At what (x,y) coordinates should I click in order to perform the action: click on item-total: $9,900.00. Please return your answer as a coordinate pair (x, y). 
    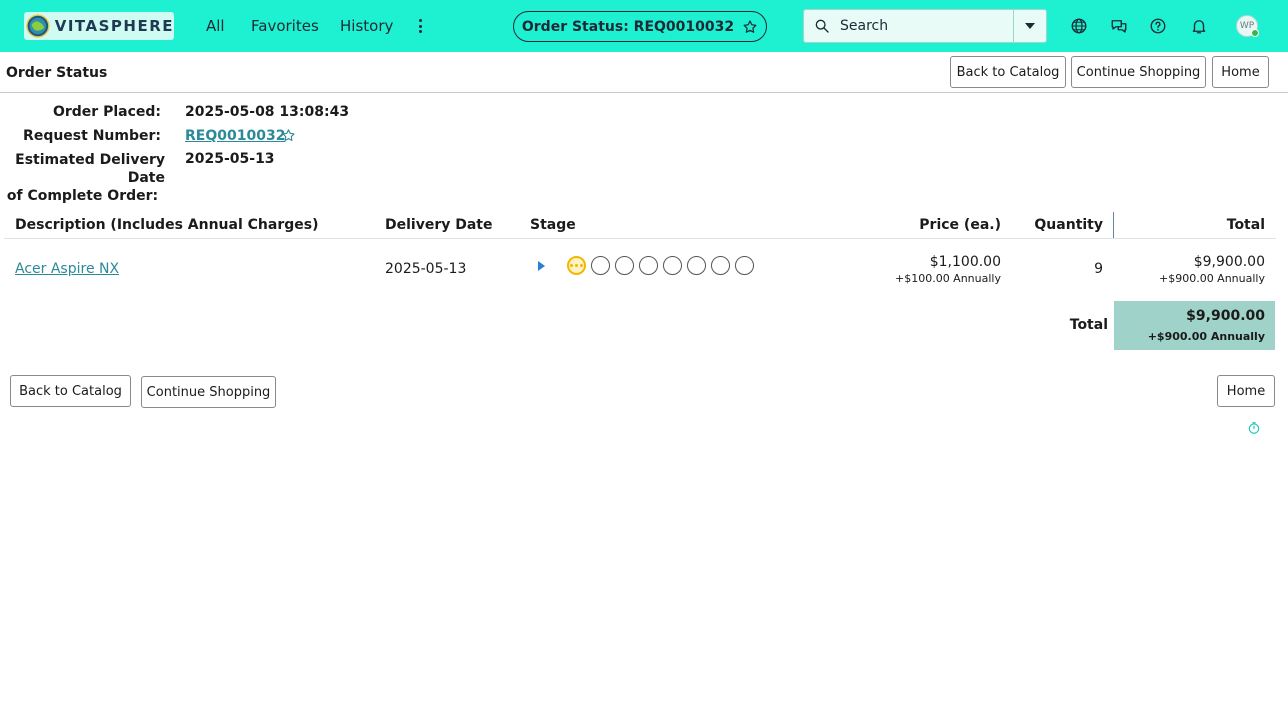
    Looking at the image, I should click on (1229, 262).